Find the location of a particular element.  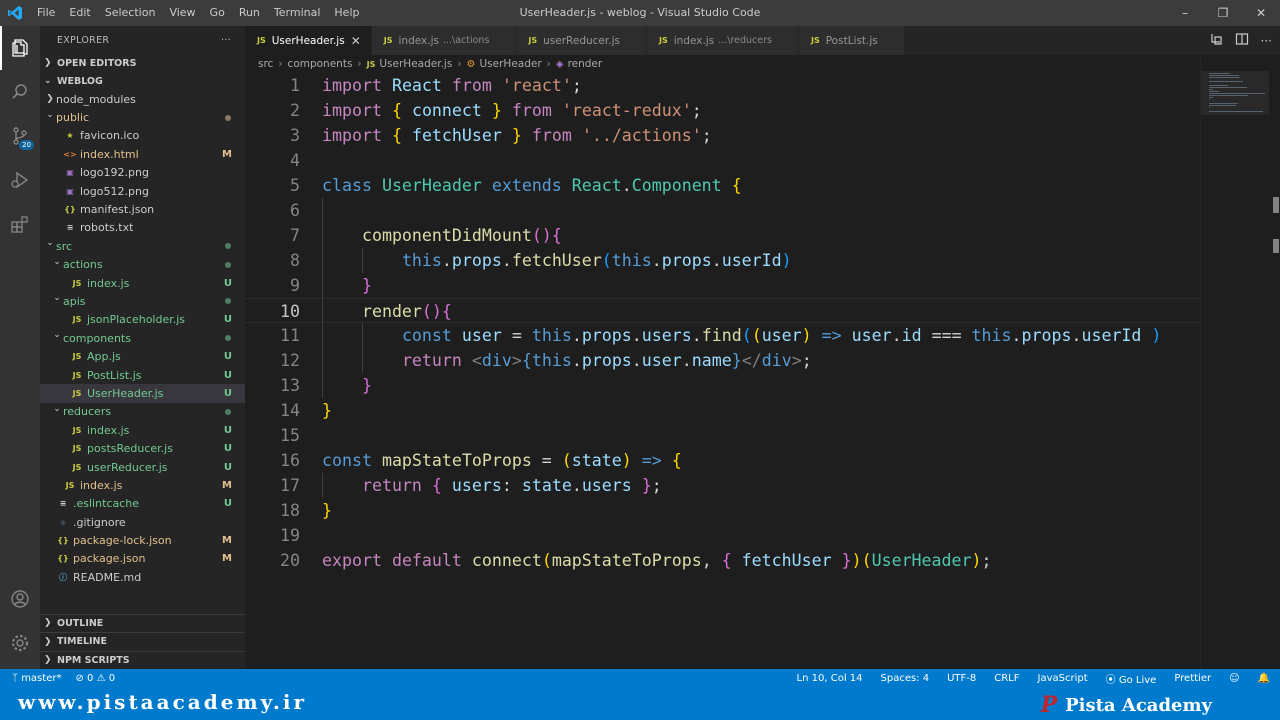

menu-item-run: Run is located at coordinates (249, 13).